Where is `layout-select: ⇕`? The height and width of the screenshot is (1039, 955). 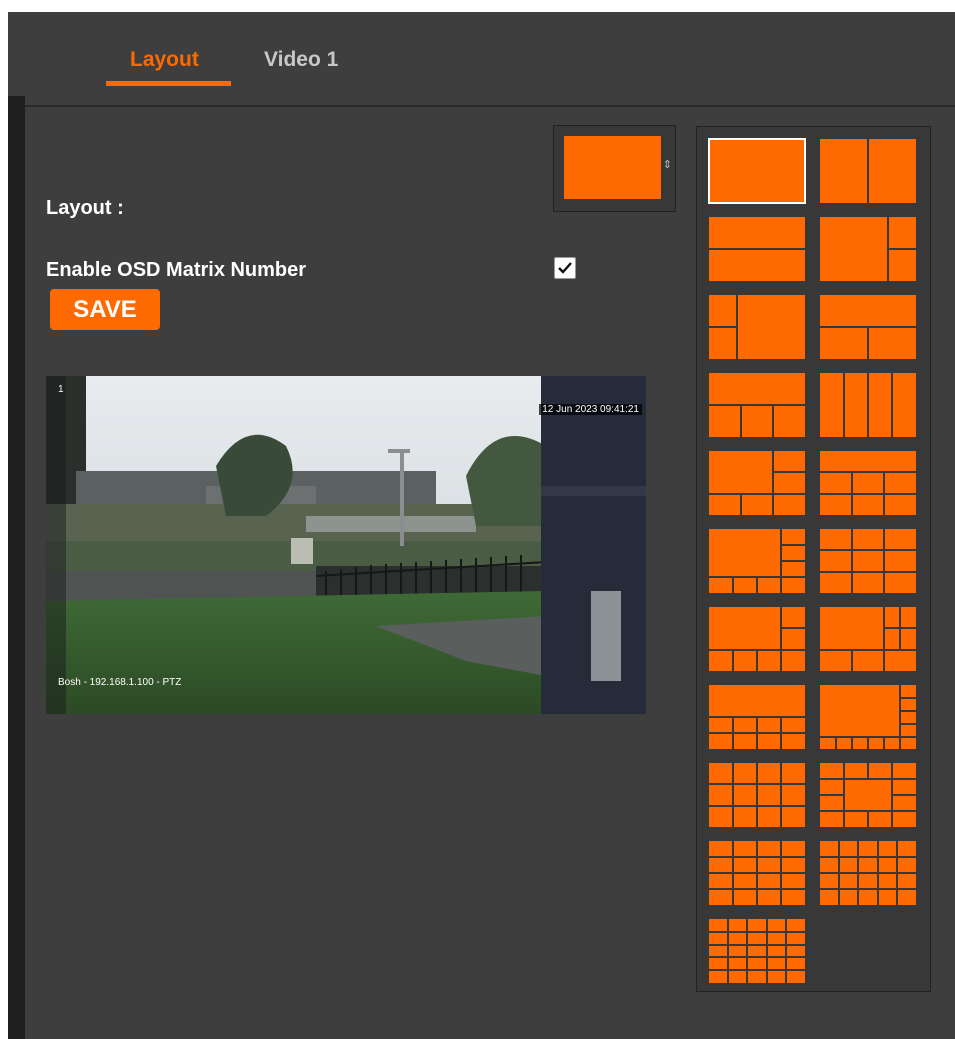
layout-select: ⇕ is located at coordinates (614, 168).